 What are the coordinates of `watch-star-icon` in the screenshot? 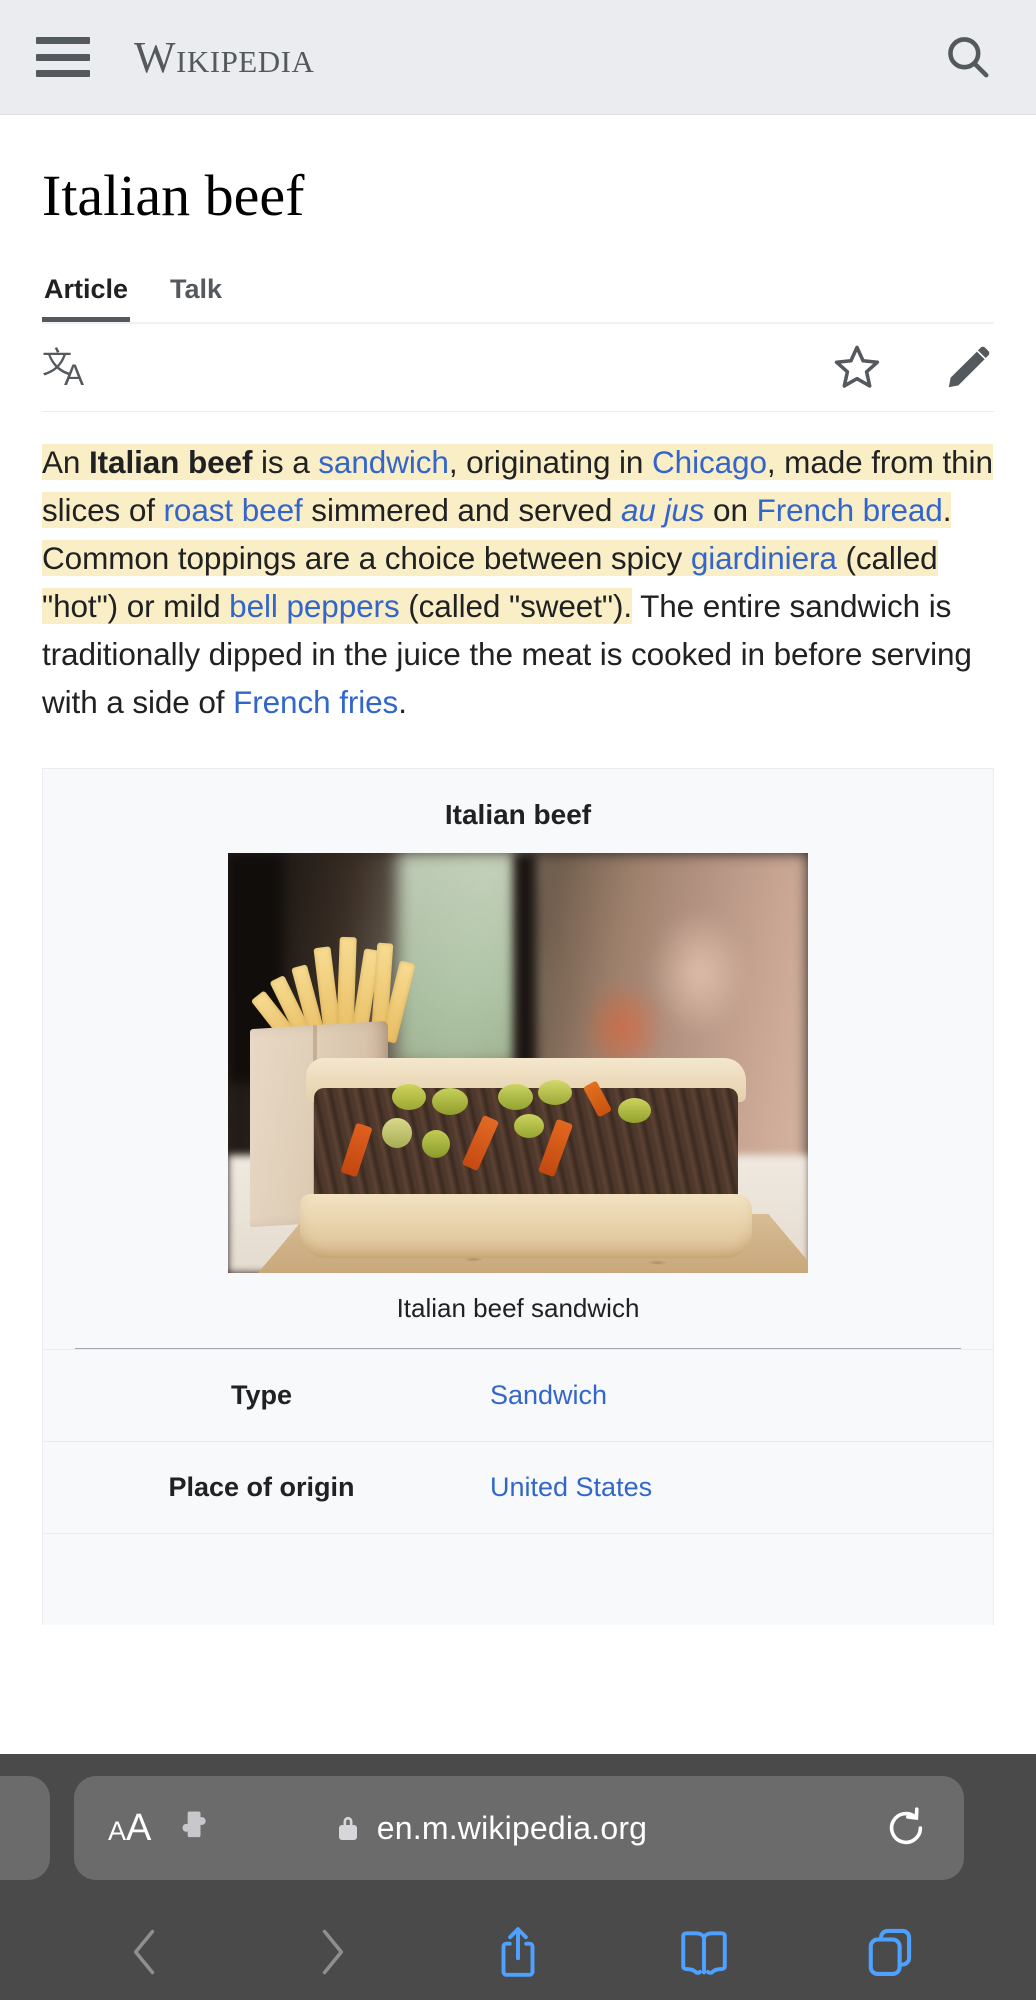 It's located at (857, 367).